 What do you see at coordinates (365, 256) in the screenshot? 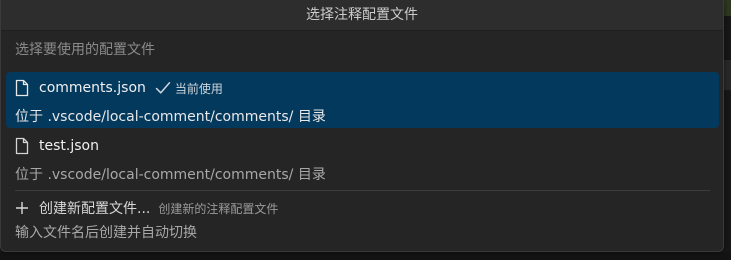
I see `background-editor-bottom` at bounding box center [365, 256].